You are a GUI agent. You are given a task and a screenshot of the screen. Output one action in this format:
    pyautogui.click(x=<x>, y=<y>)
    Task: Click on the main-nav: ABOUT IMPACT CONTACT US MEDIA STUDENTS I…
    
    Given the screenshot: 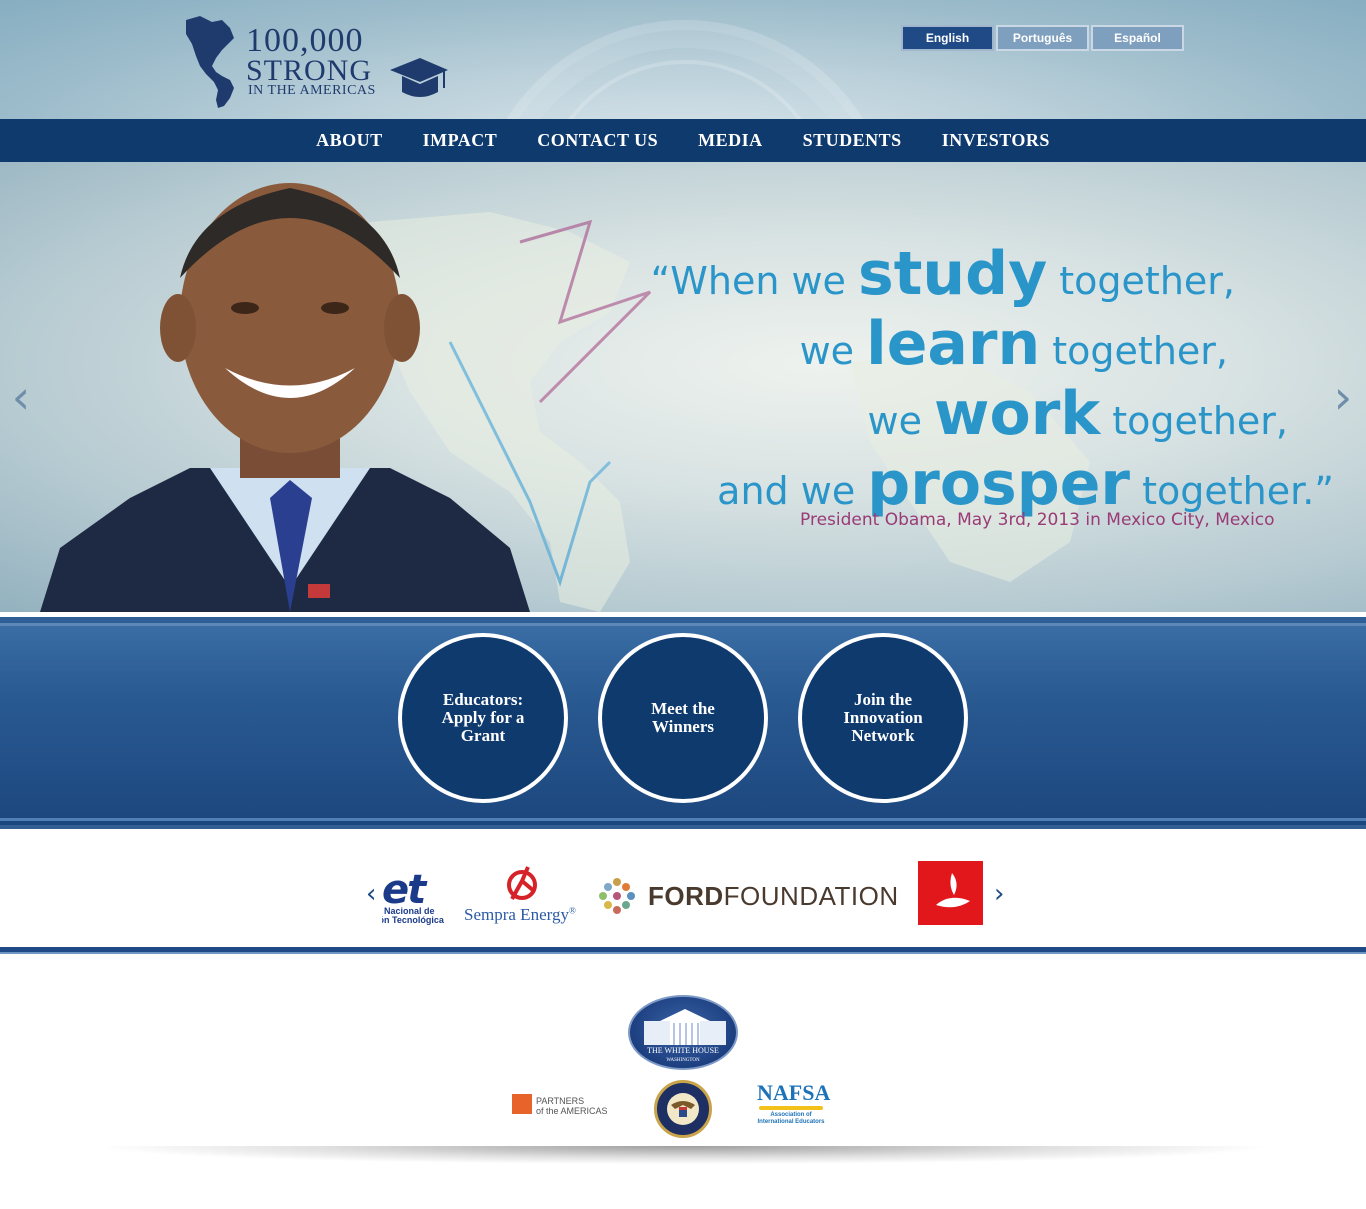 What is the action you would take?
    pyautogui.click(x=683, y=140)
    